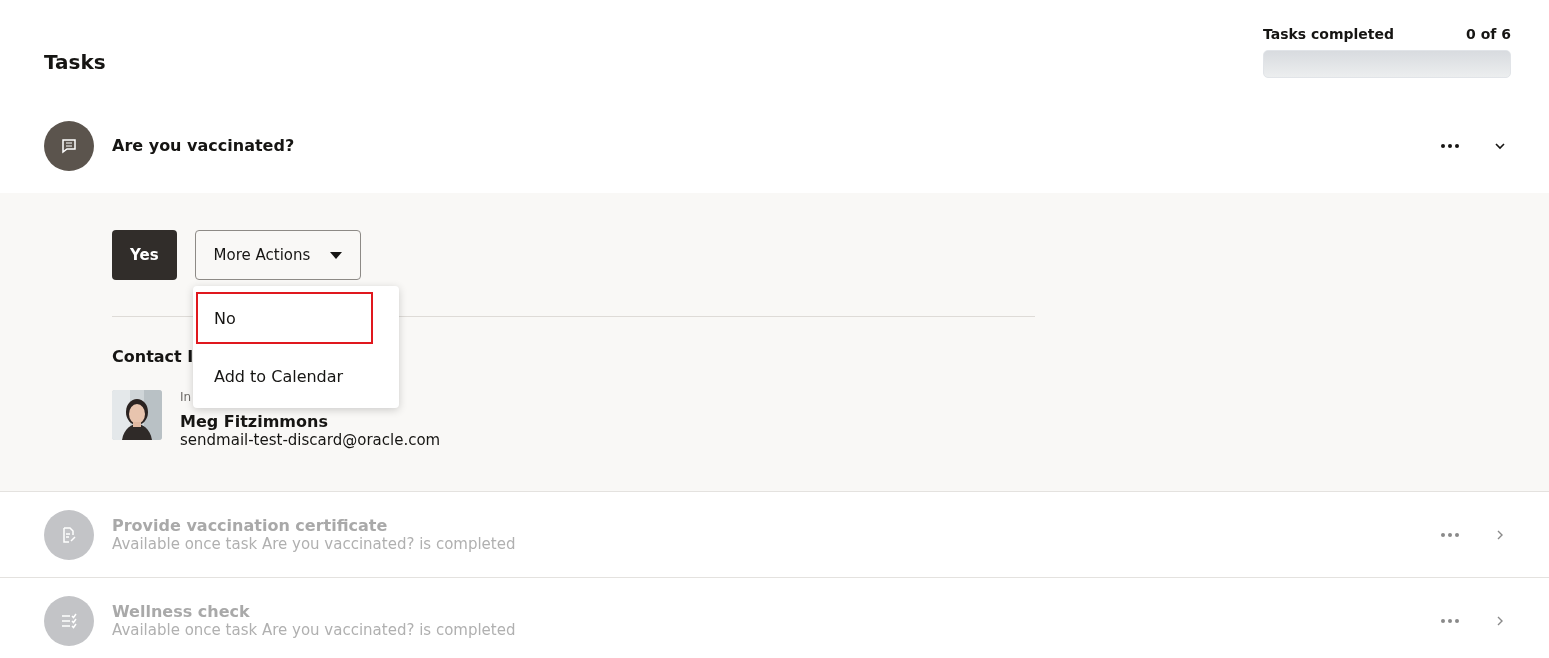 Image resolution: width=1549 pixels, height=658 pixels. What do you see at coordinates (75, 62) in the screenshot?
I see `page-title: Tasks` at bounding box center [75, 62].